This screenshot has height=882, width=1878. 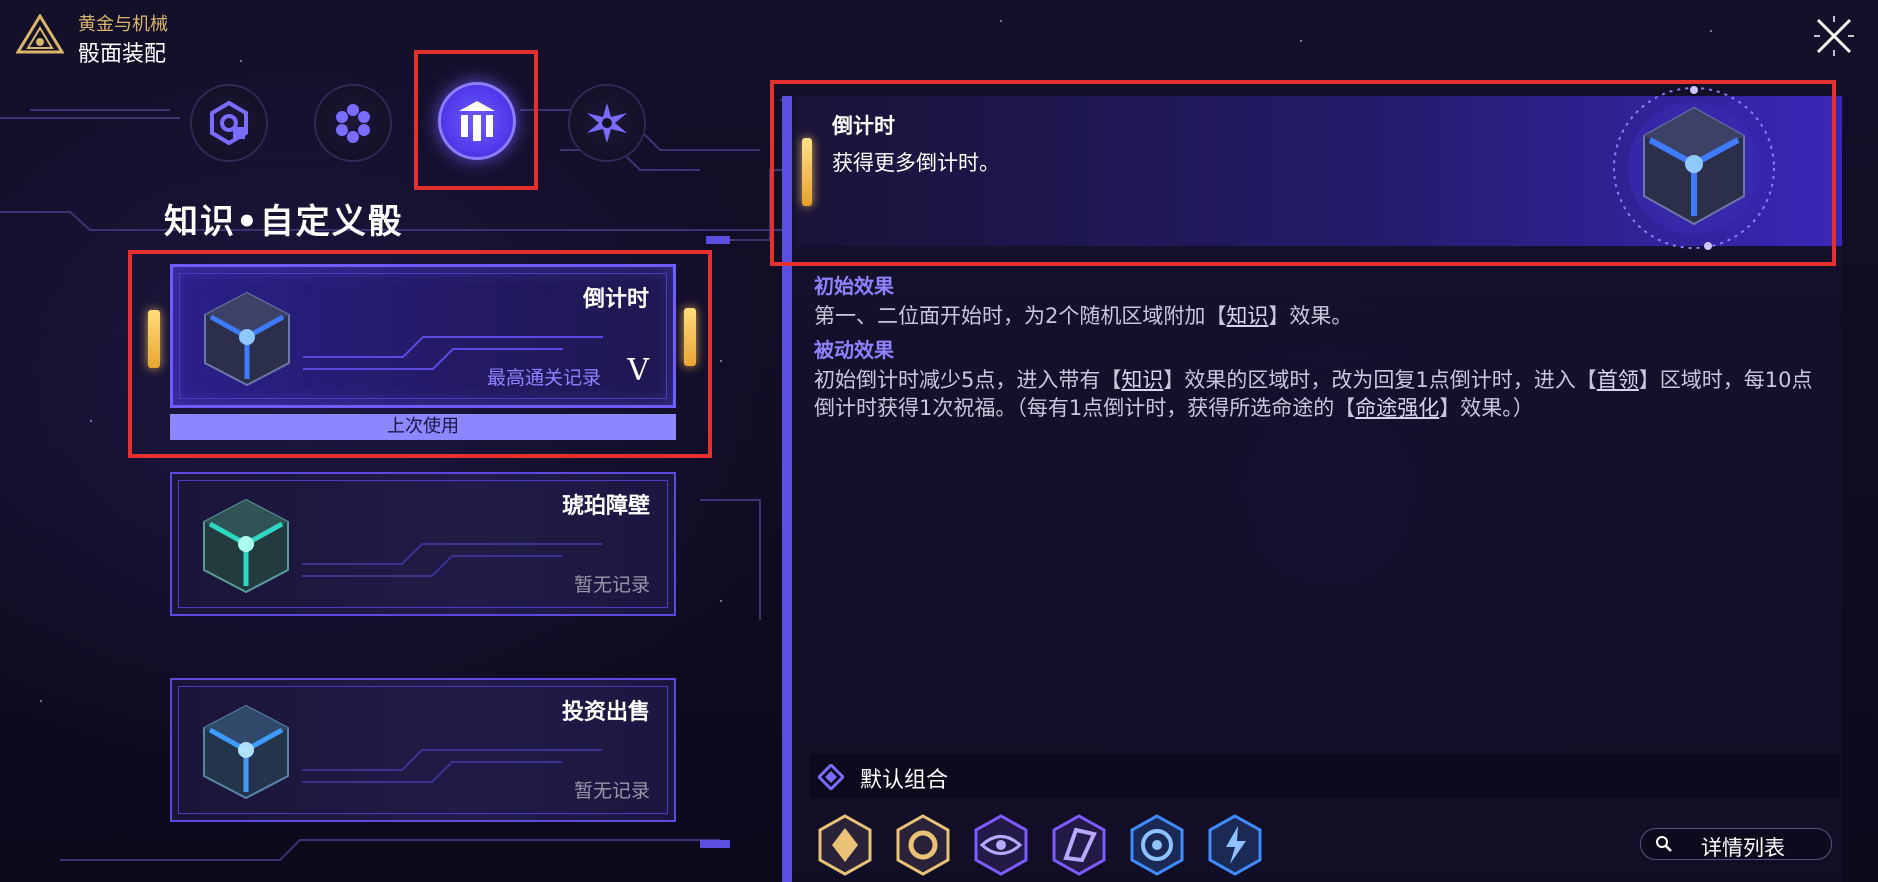 I want to click on search-icon, so click(x=1664, y=844).